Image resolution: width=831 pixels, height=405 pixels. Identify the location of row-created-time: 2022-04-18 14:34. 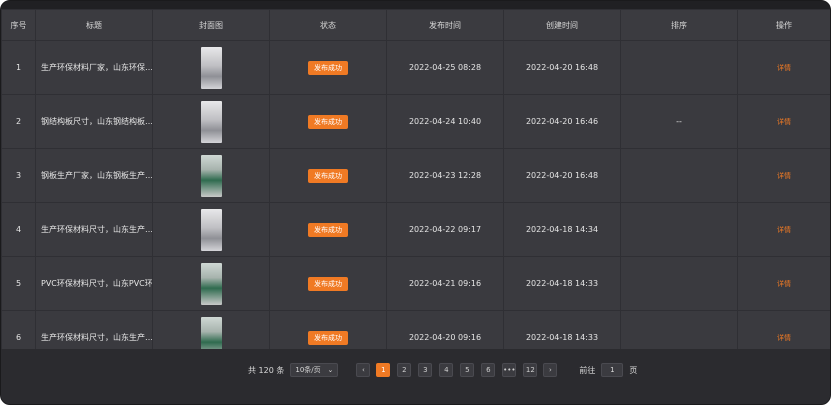
(562, 229).